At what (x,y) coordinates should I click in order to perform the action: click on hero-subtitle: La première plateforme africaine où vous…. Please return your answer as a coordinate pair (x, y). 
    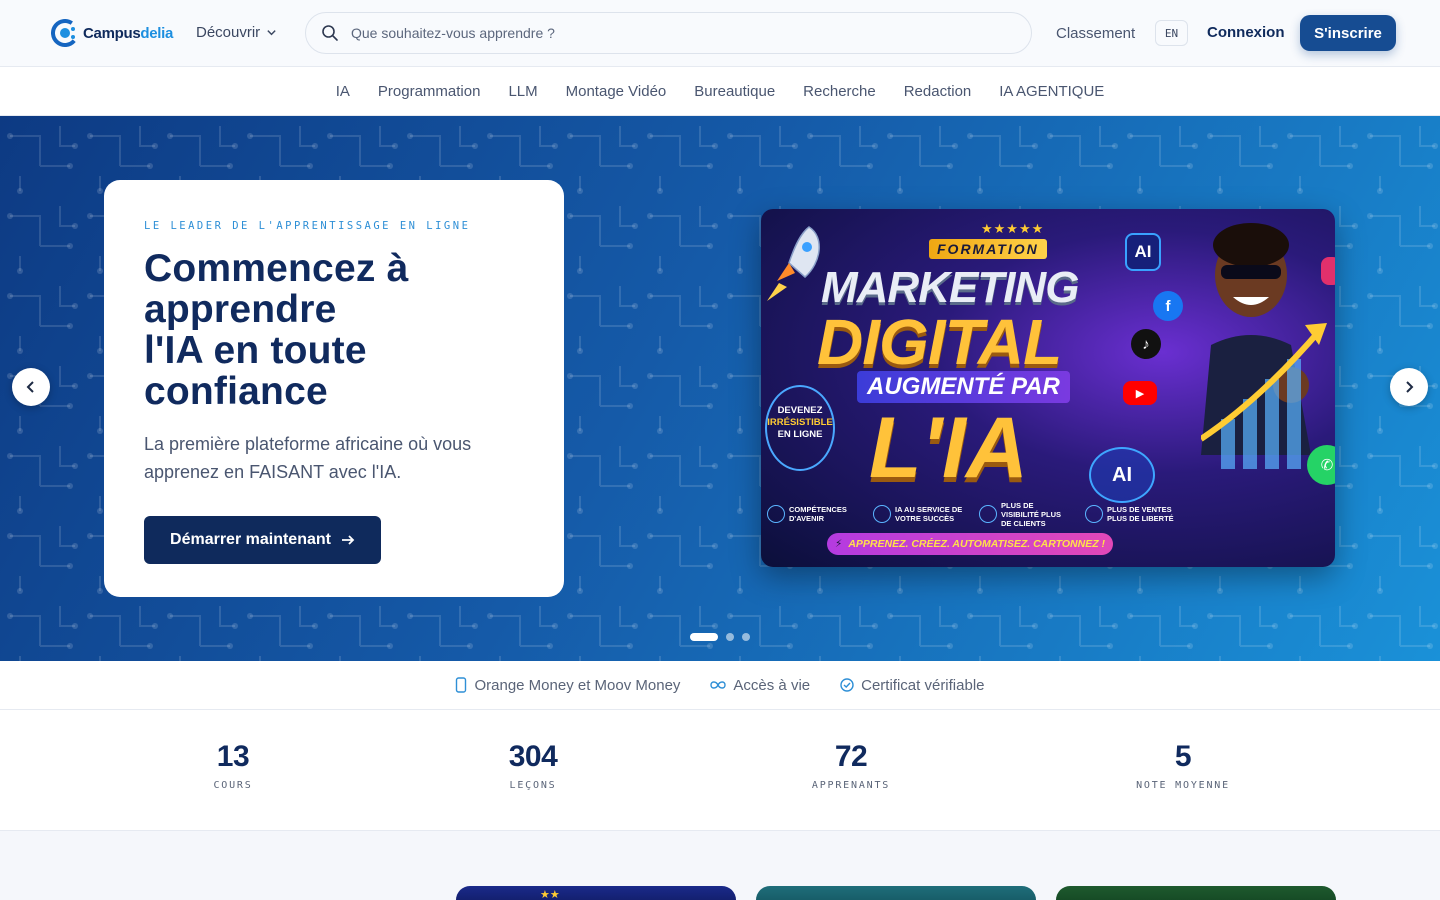
    Looking at the image, I should click on (308, 458).